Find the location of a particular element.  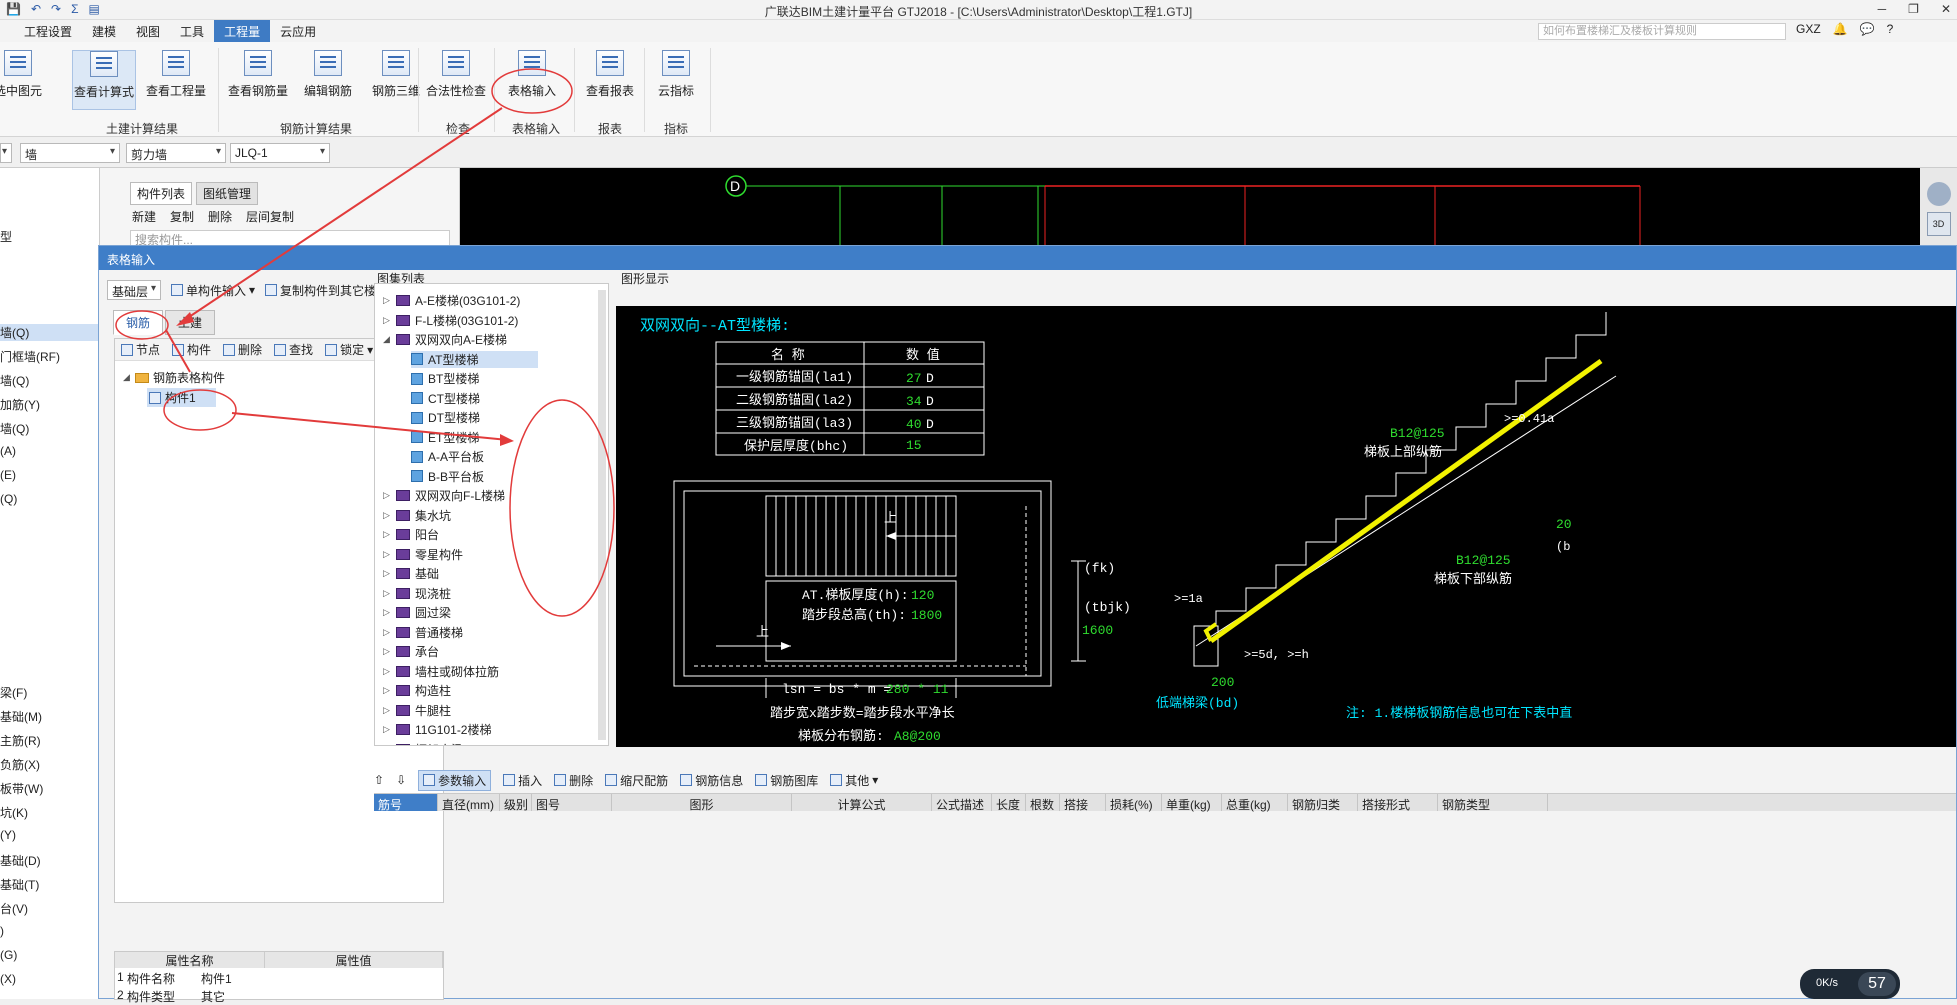

delete-button: 删除 is located at coordinates (220, 216).